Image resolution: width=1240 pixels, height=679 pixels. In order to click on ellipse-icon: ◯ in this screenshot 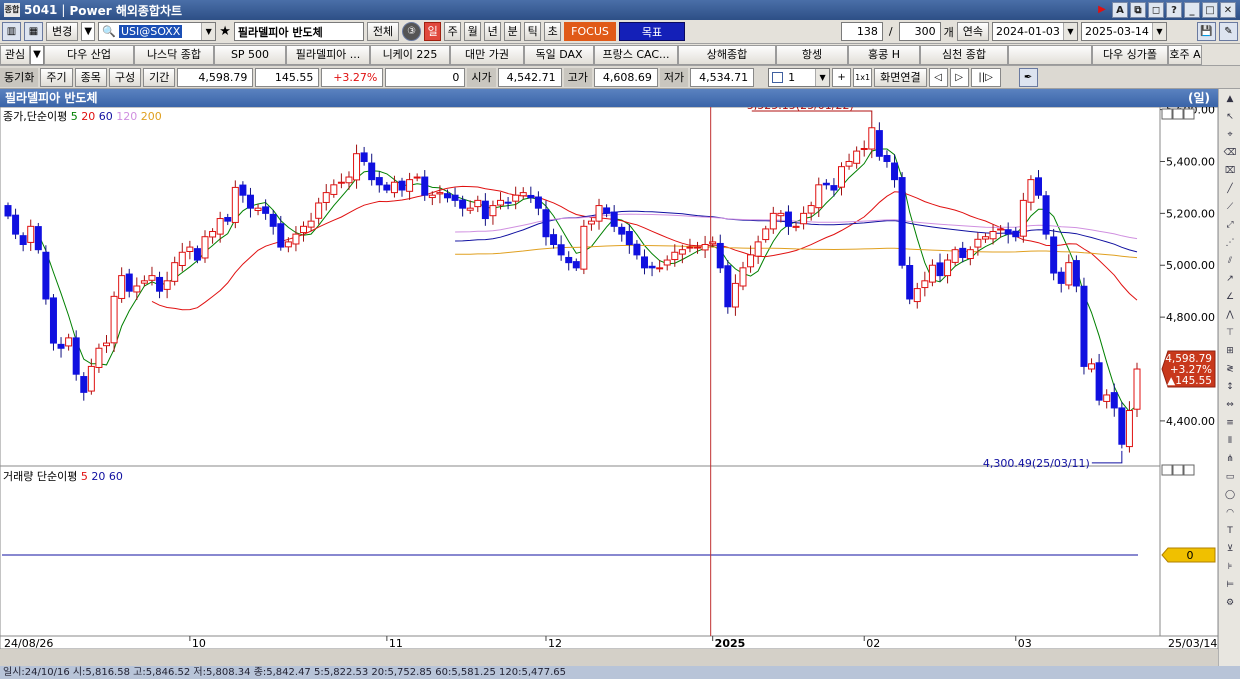, I will do `click(1230, 495)`.